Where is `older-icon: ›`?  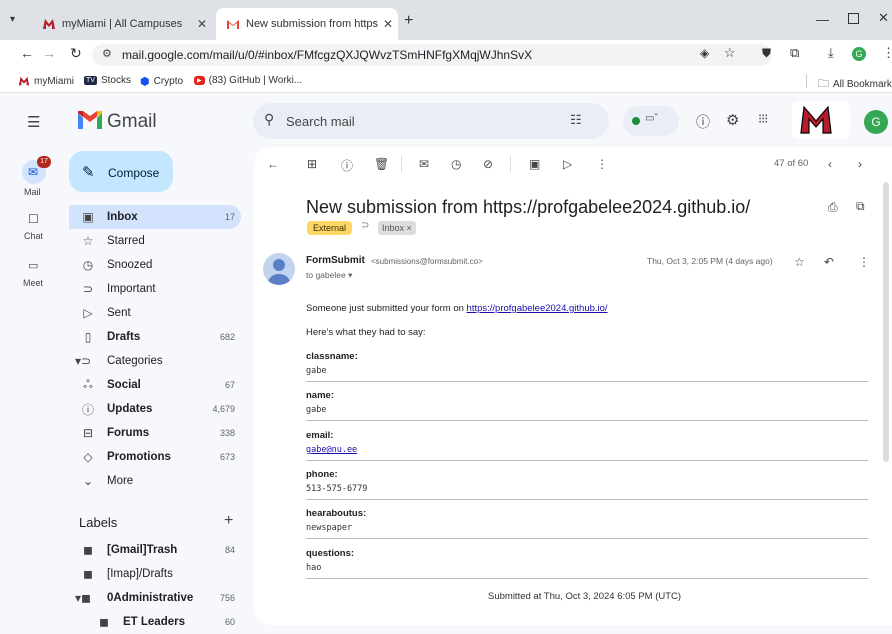
older-icon: › is located at coordinates (860, 164).